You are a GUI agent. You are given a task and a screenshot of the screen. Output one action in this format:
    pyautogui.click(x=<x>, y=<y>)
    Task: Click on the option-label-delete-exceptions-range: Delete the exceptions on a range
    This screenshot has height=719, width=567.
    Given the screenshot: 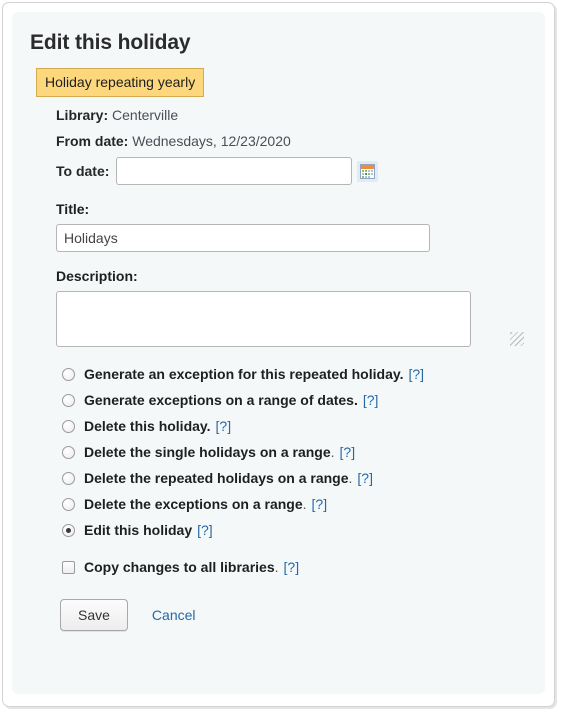 What is the action you would take?
    pyautogui.click(x=193, y=504)
    